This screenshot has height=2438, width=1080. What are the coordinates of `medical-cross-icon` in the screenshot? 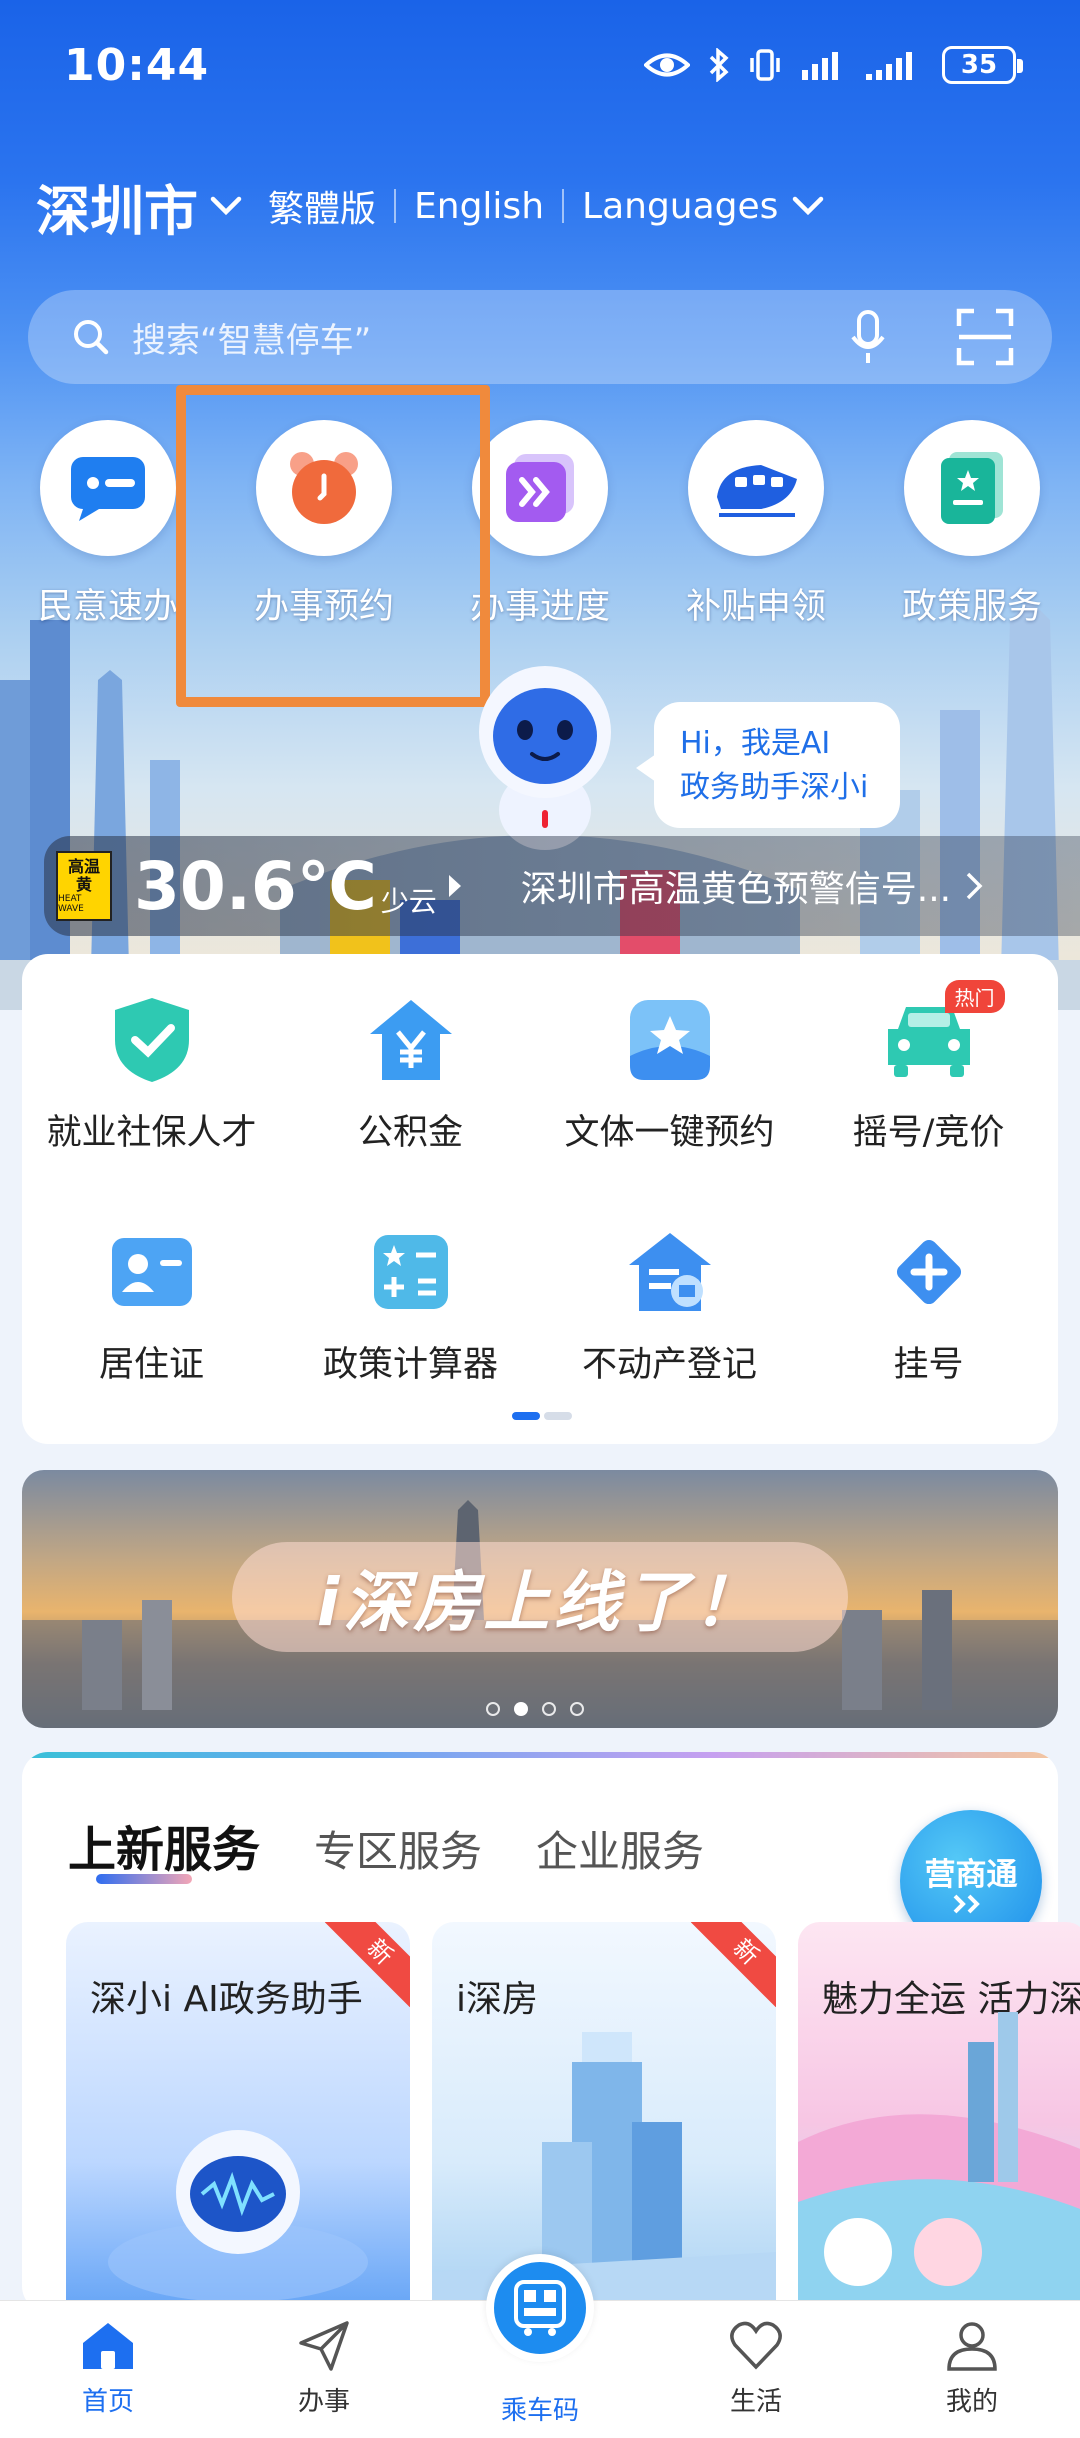 It's located at (928, 1272).